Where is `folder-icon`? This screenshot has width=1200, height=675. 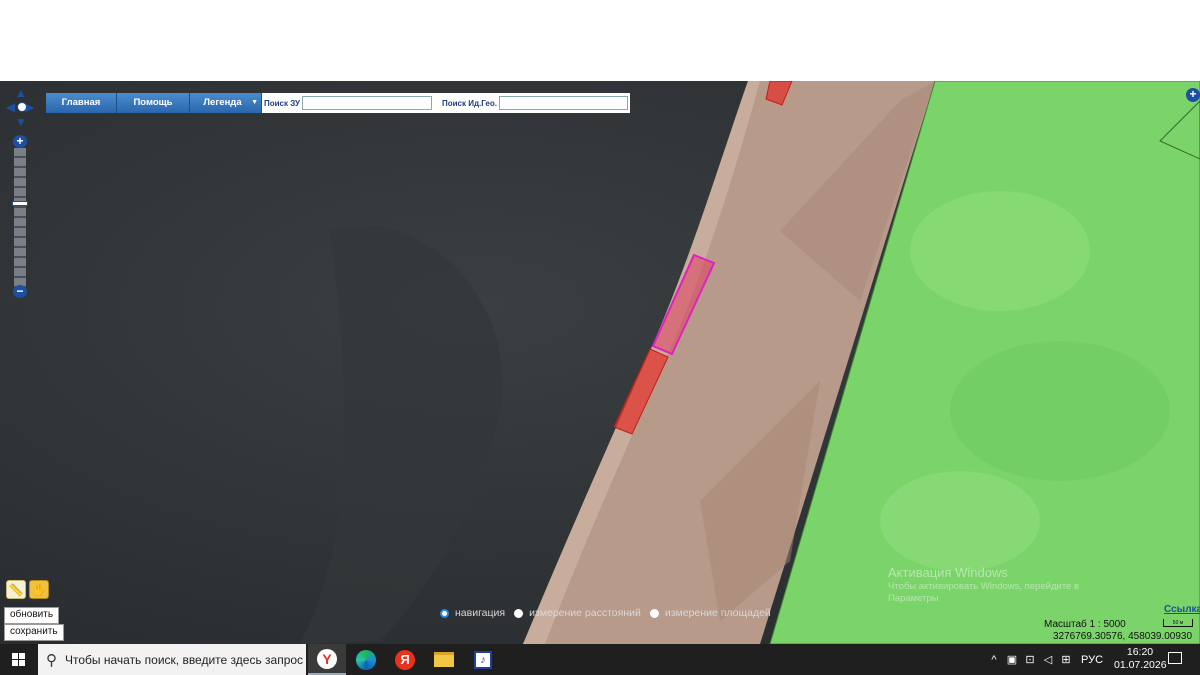
folder-icon is located at coordinates (444, 659).